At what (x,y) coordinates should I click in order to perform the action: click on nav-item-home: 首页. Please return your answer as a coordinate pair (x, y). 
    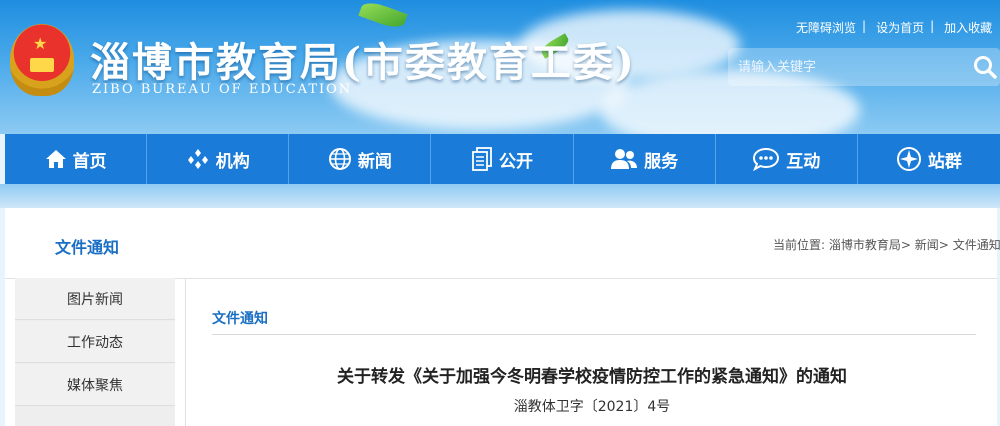
    Looking at the image, I should click on (76, 159).